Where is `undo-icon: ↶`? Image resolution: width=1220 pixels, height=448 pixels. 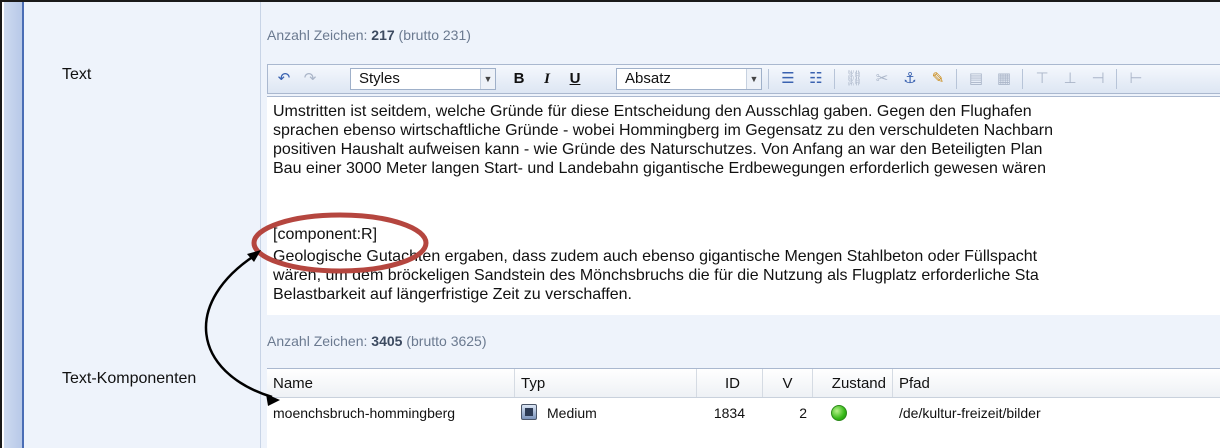
undo-icon: ↶ is located at coordinates (284, 79).